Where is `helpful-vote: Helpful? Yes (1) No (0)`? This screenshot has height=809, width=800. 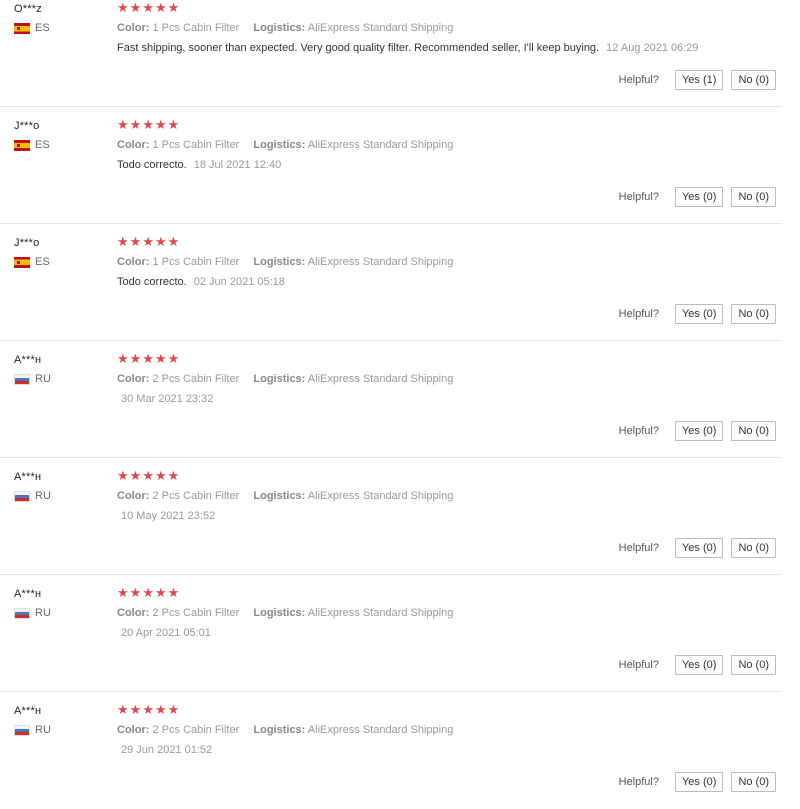
helpful-vote: Helpful? Yes (1) No (0) is located at coordinates (697, 80).